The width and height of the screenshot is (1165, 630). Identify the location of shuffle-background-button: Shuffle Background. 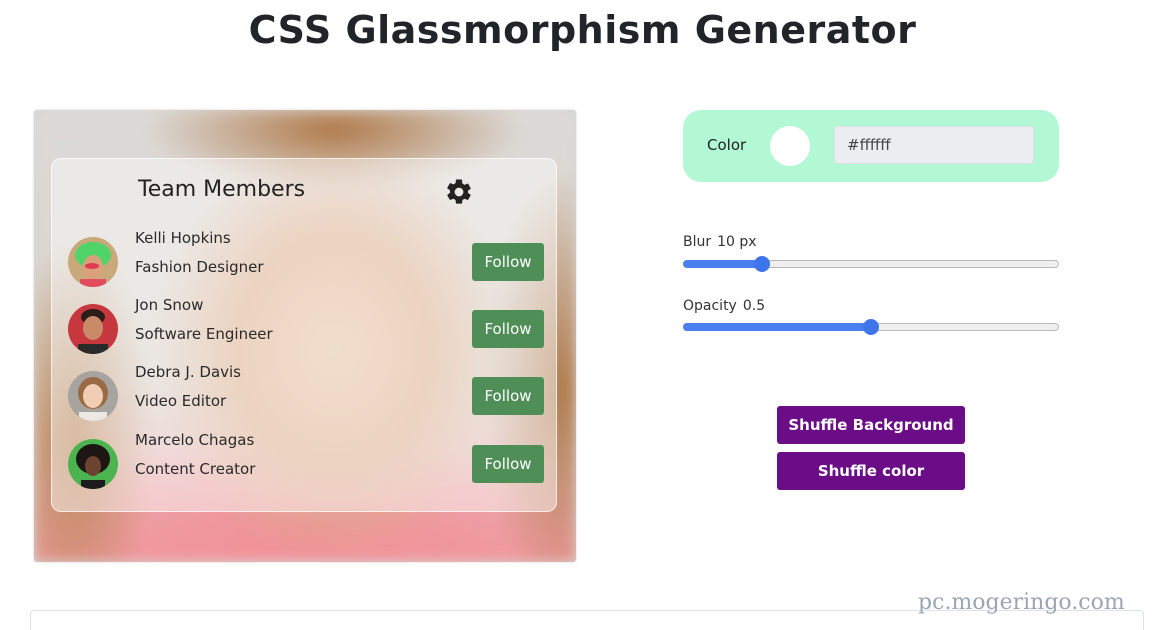
(871, 425).